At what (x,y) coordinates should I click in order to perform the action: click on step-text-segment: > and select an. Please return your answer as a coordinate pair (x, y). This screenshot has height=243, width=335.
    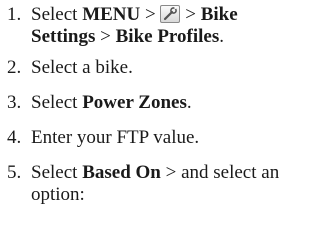
    Looking at the image, I should click on (220, 172).